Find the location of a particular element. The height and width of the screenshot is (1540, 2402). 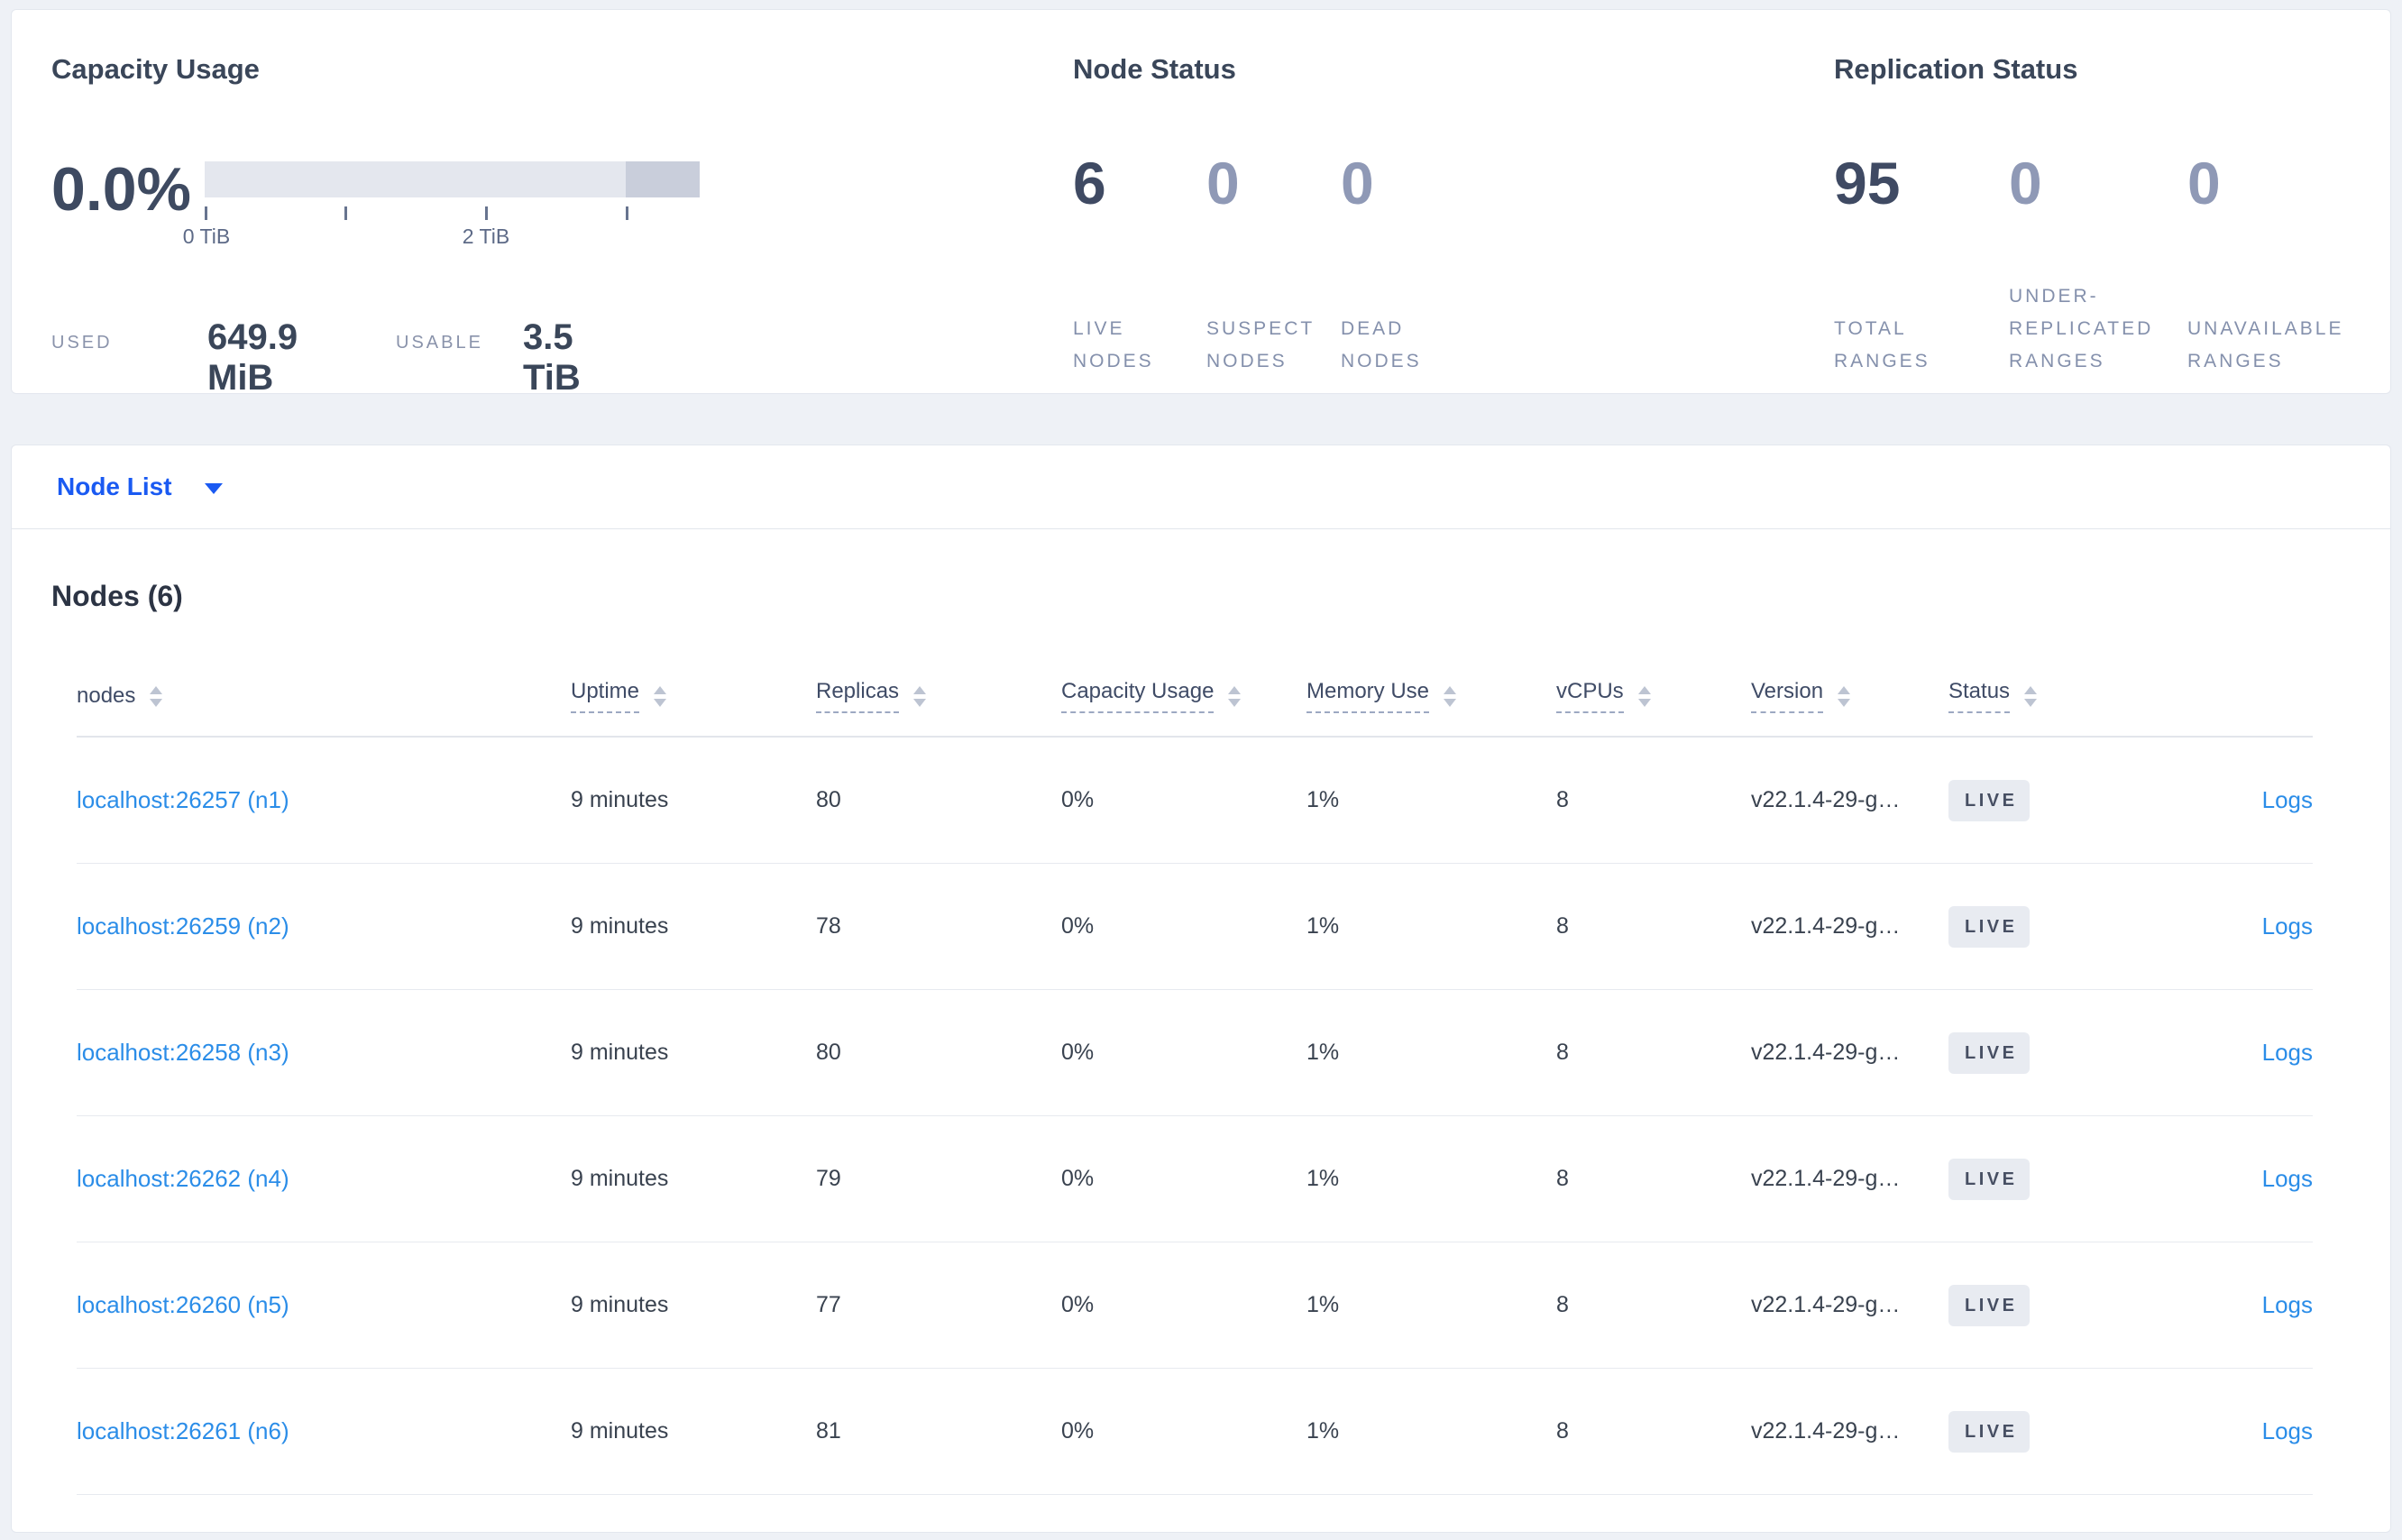

under-replicated-ranges-stat: 0 UNDER- REPLICATED RANGES is located at coordinates (2098, 262).